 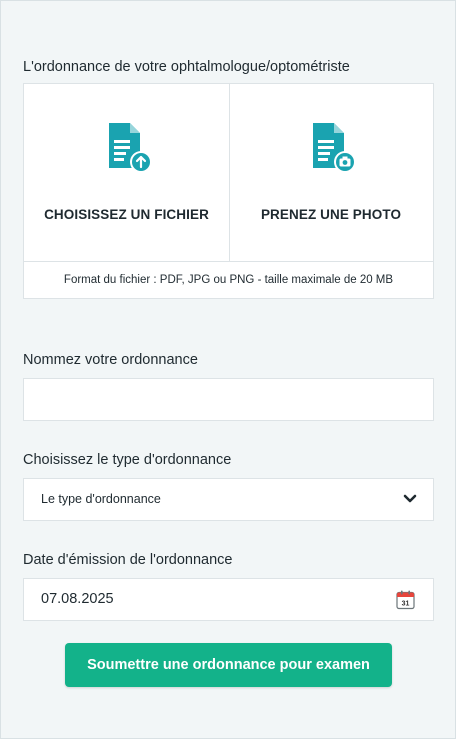 I want to click on chevron-down-icon, so click(x=410, y=498).